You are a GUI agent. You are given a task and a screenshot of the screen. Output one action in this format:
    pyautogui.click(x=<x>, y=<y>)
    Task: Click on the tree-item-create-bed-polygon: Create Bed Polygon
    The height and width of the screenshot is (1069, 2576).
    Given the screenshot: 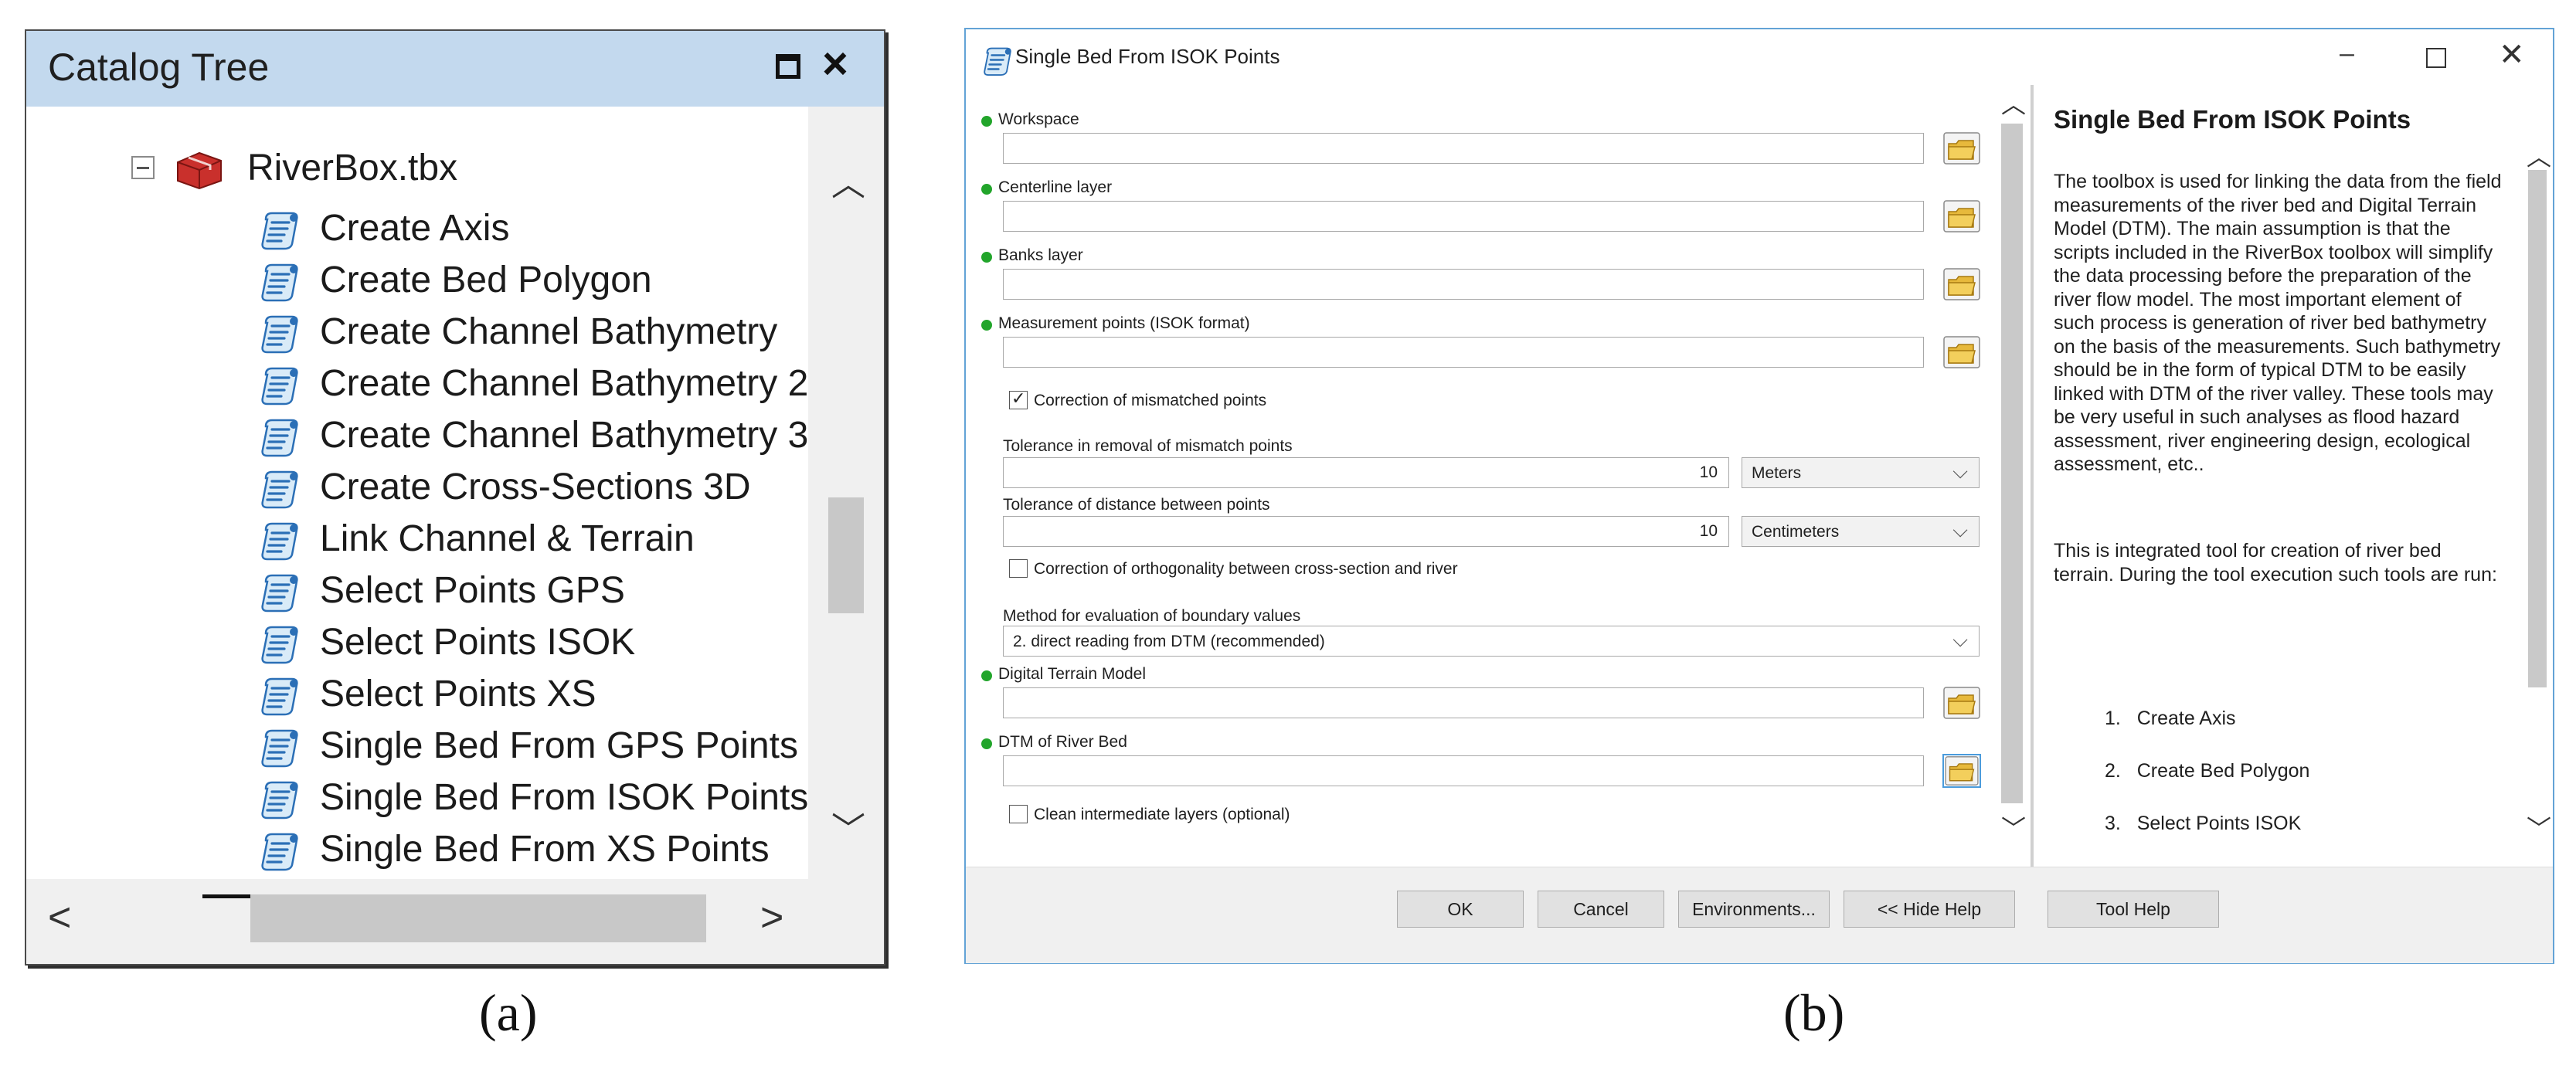 What is the action you would take?
    pyautogui.click(x=533, y=281)
    